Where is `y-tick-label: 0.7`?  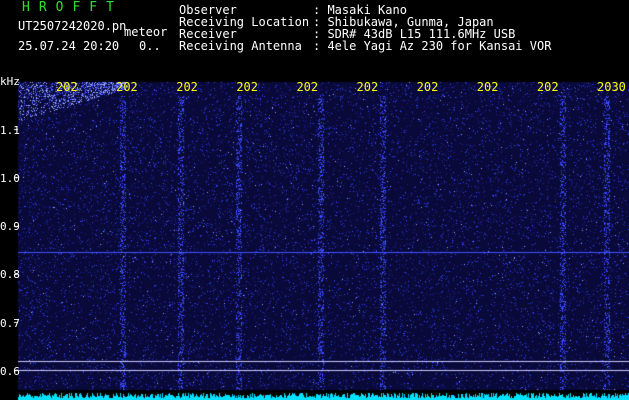
y-tick-label: 0.7 is located at coordinates (10, 323).